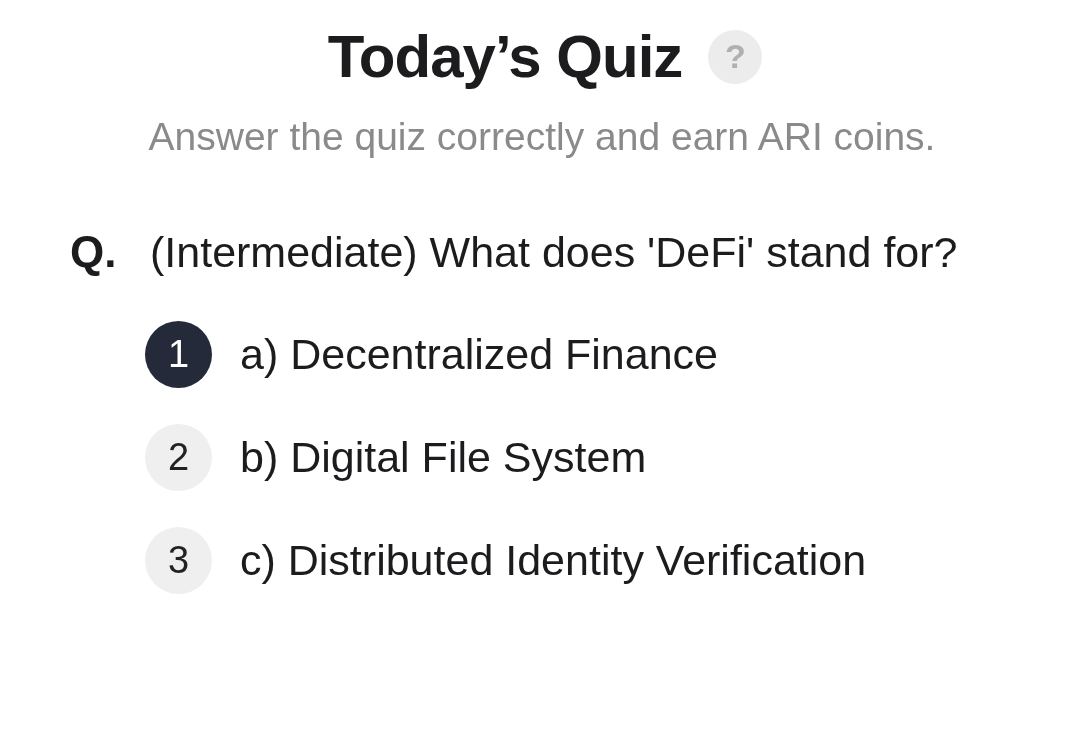  What do you see at coordinates (178, 354) in the screenshot?
I see `option-number: 1` at bounding box center [178, 354].